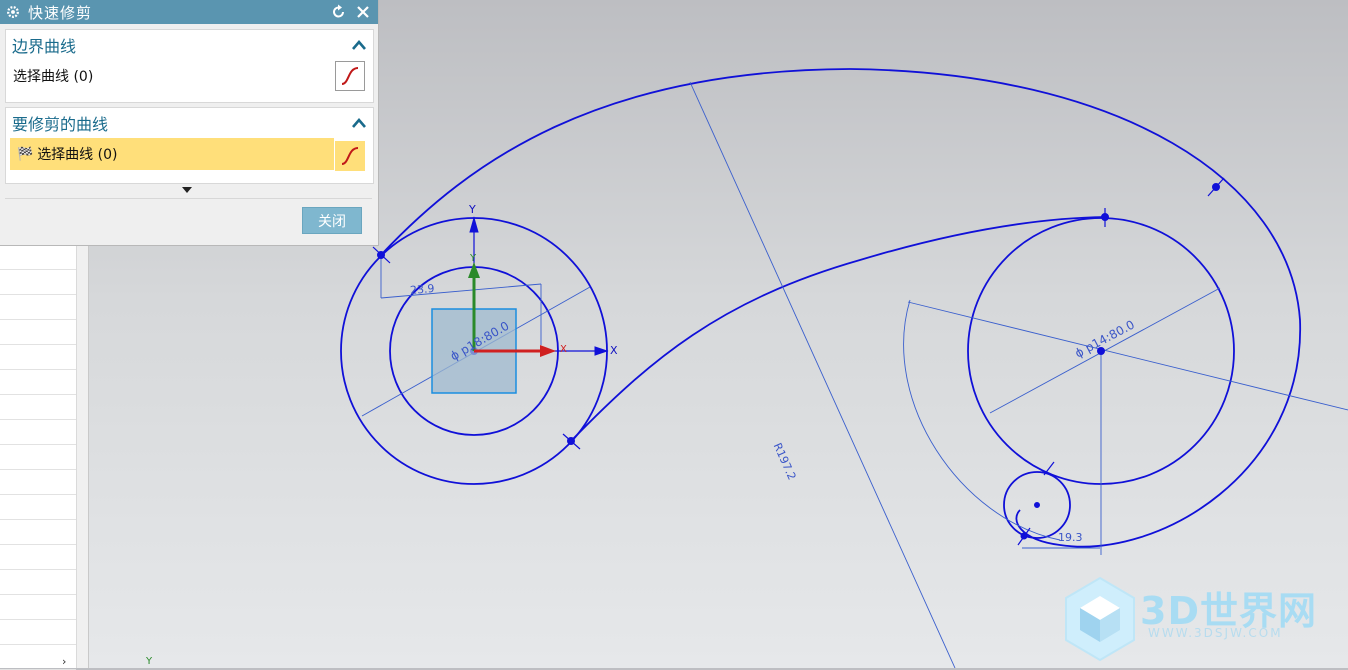 The height and width of the screenshot is (670, 1348). Describe the element at coordinates (44, 46) in the screenshot. I see `boundary-curves-title: 边界曲线` at that location.